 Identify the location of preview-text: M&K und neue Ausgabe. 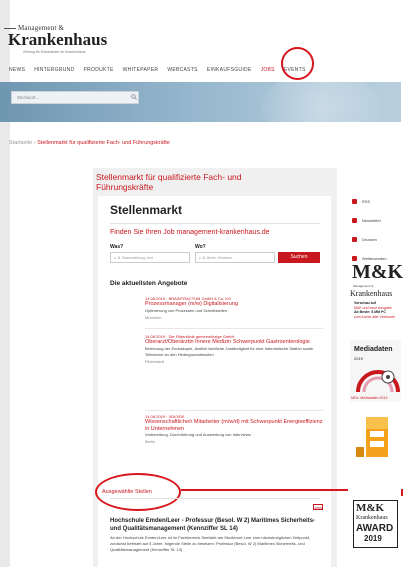
(373, 307).